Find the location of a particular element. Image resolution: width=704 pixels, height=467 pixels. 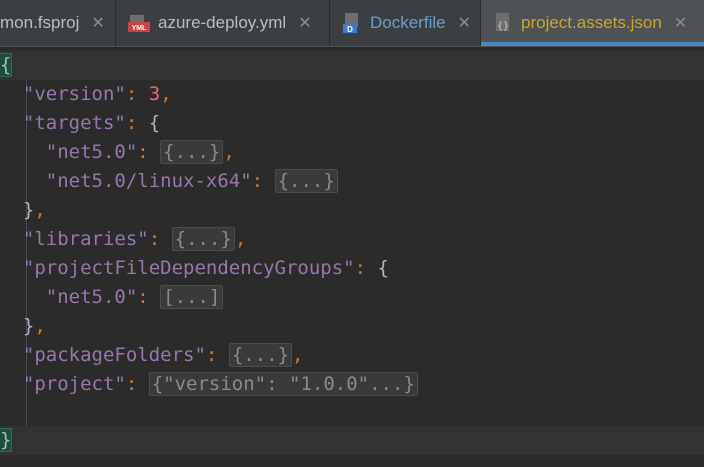

matched-brace: } is located at coordinates (6, 440).